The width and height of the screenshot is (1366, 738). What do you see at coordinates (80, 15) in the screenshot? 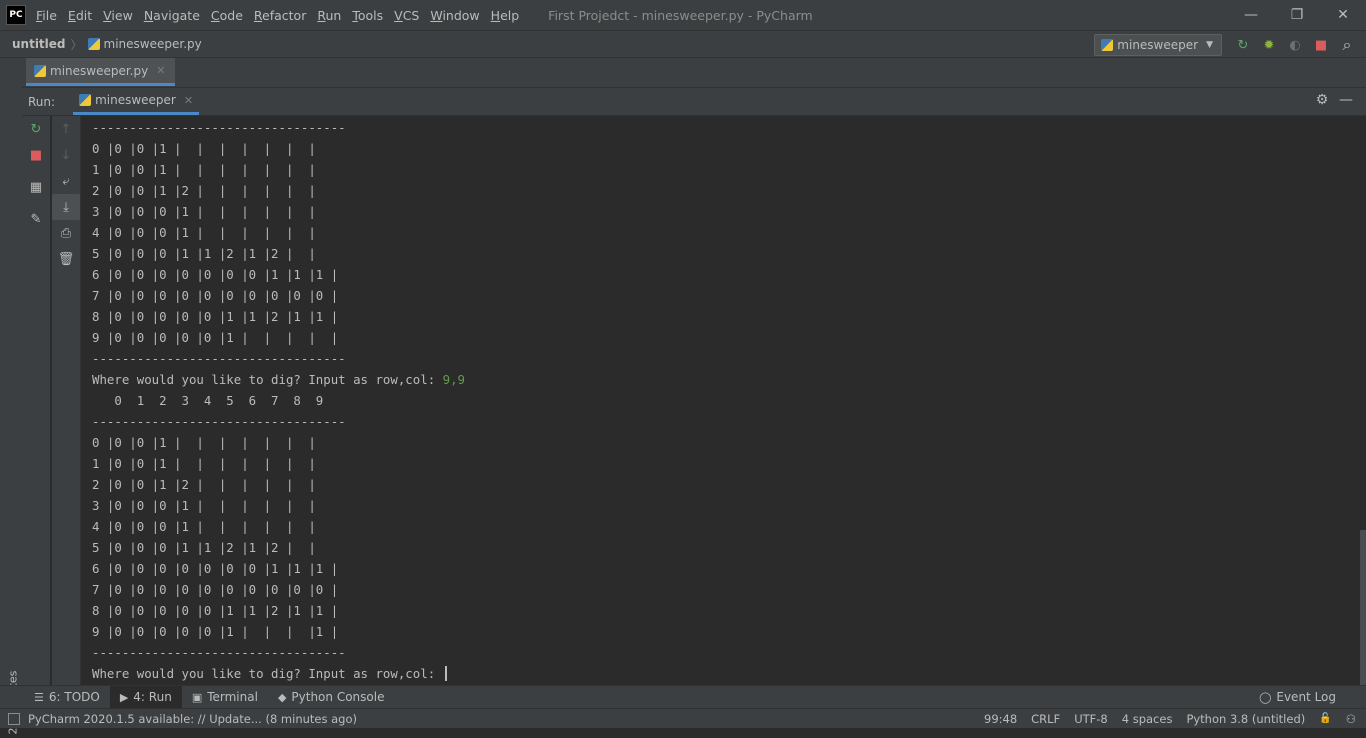
I see `menu-edit: Edit` at bounding box center [80, 15].